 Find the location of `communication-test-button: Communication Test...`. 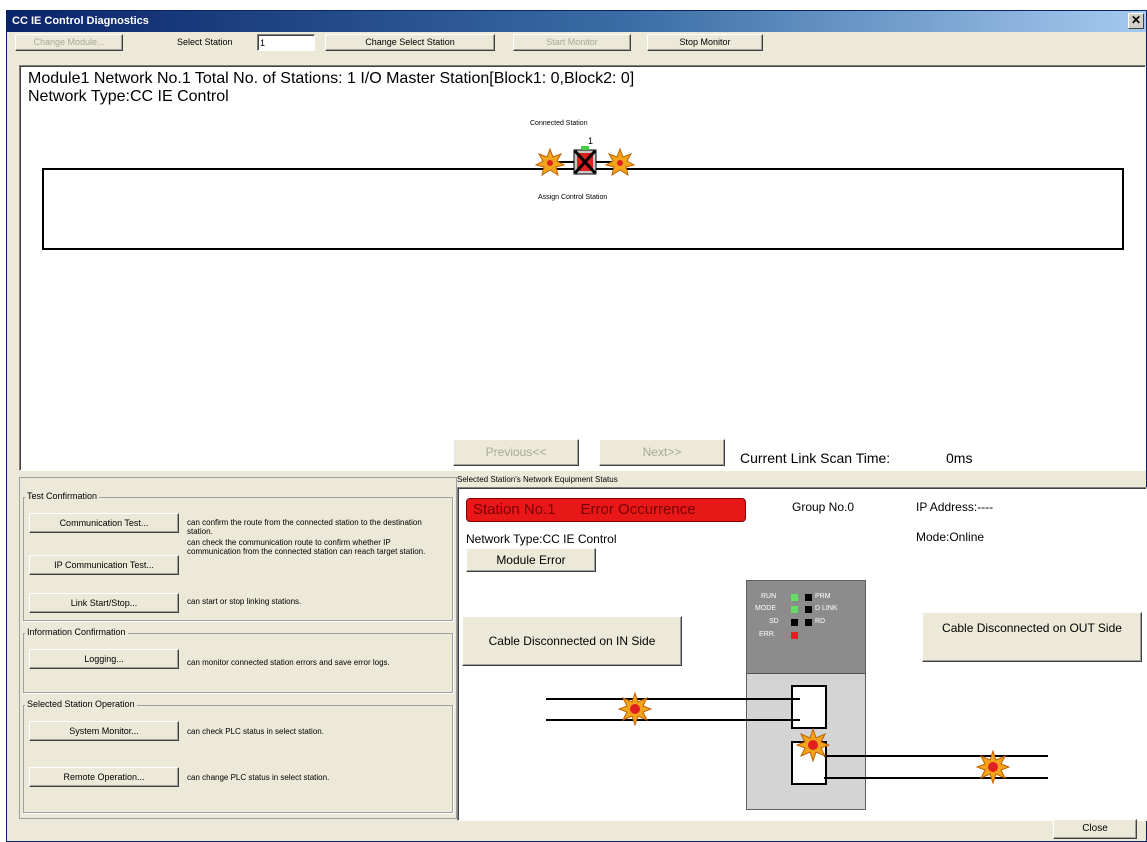

communication-test-button: Communication Test... is located at coordinates (104, 523).